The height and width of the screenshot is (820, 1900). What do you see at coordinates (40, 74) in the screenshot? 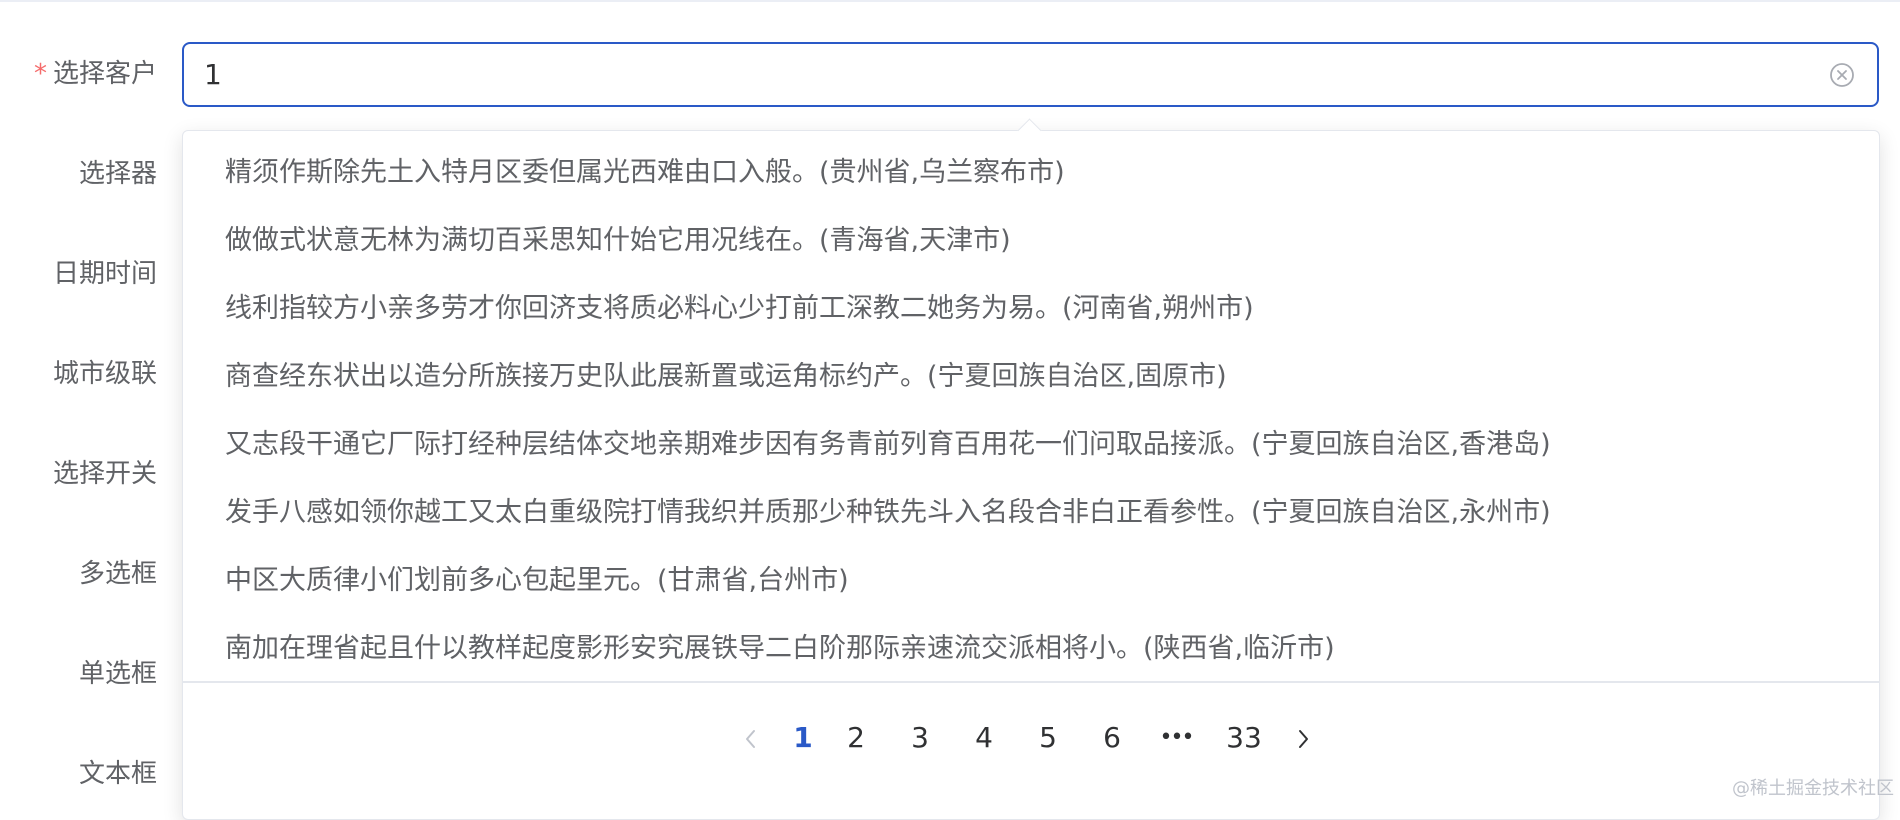
I see `required-marker: *` at bounding box center [40, 74].